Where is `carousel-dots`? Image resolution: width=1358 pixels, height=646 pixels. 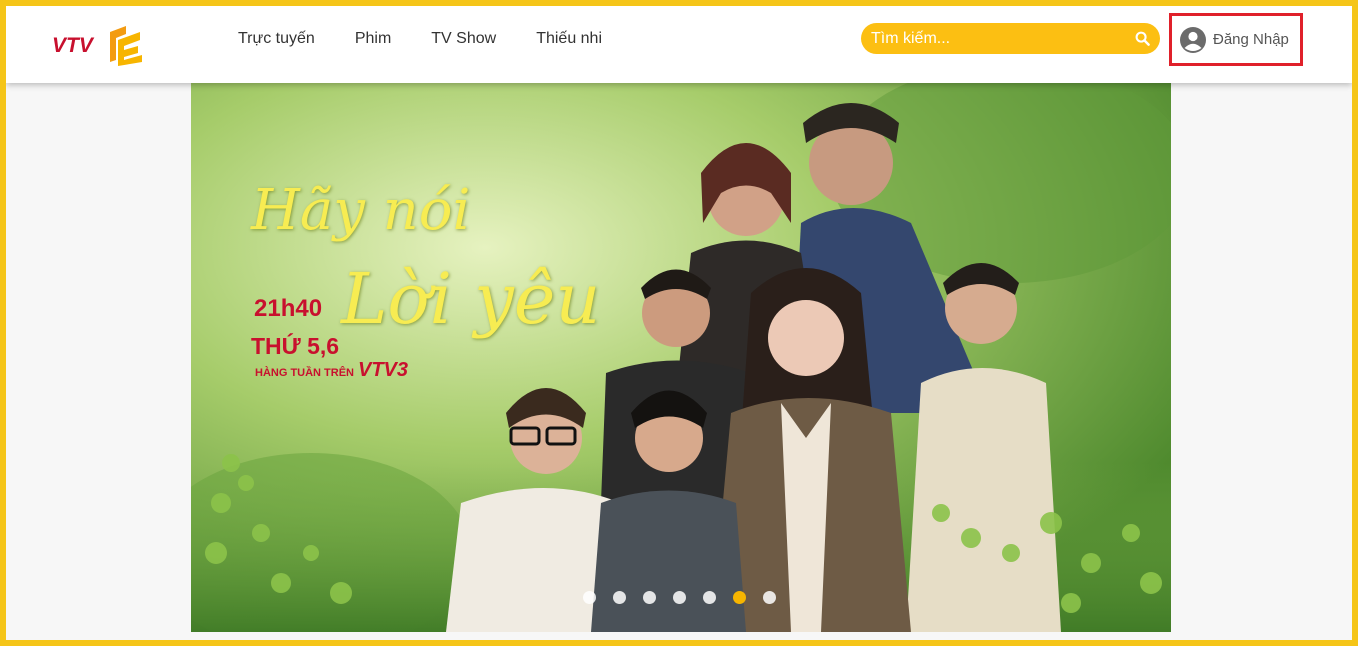
carousel-dots is located at coordinates (679, 597).